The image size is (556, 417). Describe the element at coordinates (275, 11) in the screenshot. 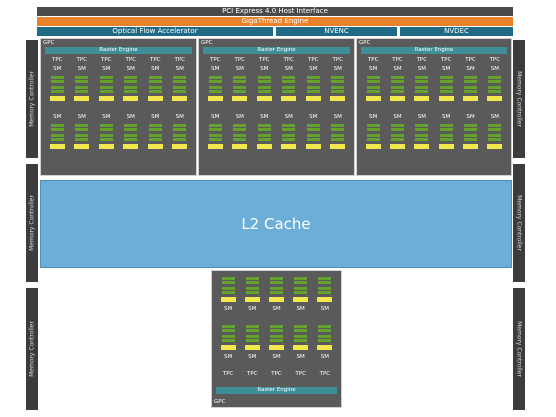

I see `pcie-host-interface-label: PCI Express 4.0 Host Interface` at that location.